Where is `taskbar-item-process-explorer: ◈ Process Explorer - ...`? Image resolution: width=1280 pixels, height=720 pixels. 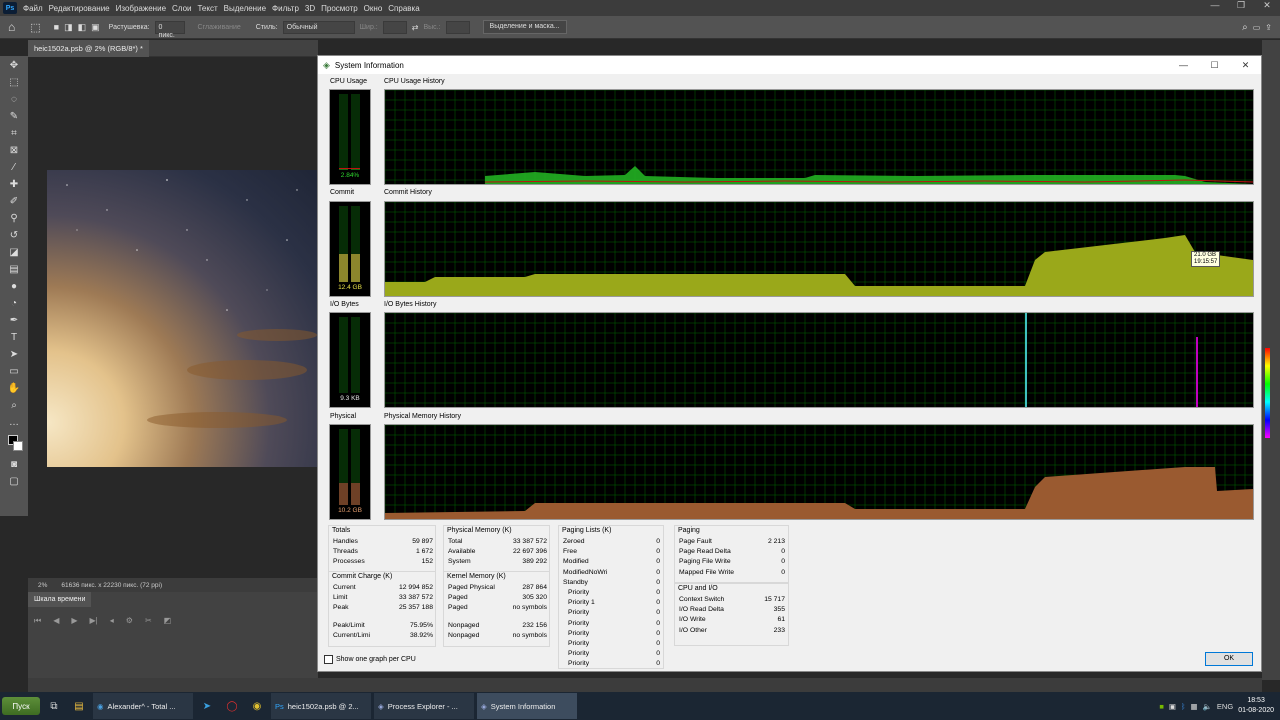
taskbar-item-process-explorer: ◈ Process Explorer - ... is located at coordinates (424, 706).